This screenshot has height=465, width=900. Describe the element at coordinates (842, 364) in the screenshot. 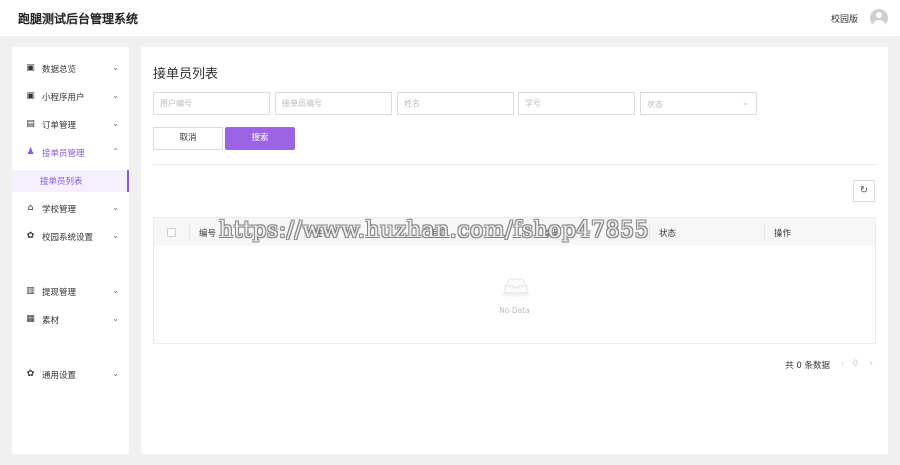

I see `prev-page-icon: ‹` at that location.